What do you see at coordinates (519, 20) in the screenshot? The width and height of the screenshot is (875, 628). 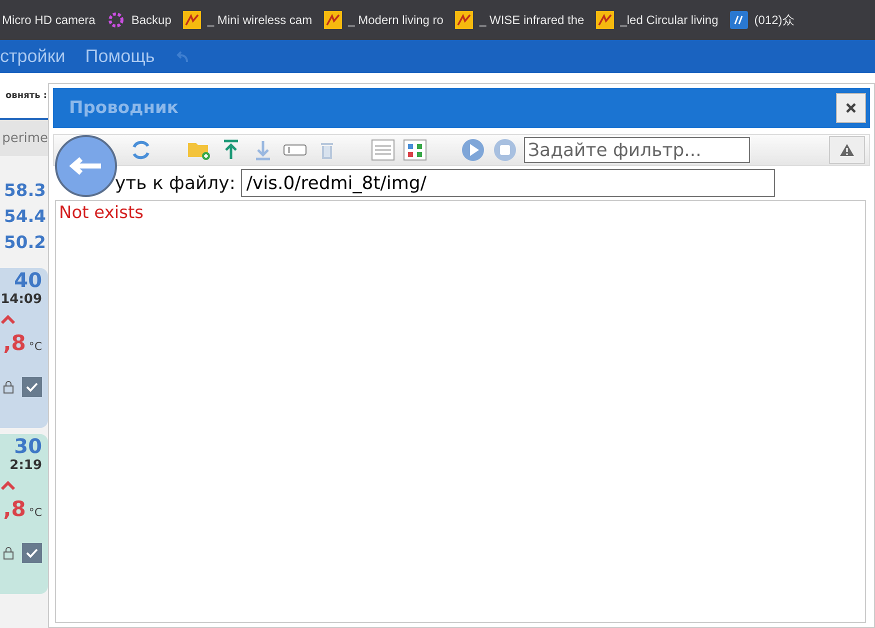 I see `bookmark-link: _ WISE infrared the` at bounding box center [519, 20].